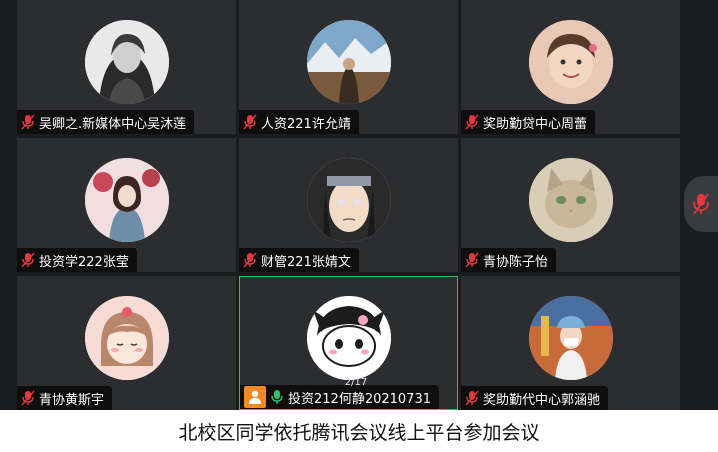 The width and height of the screenshot is (718, 452). What do you see at coordinates (72, 400) in the screenshot?
I see `participant-name: 青协黄斯宇` at bounding box center [72, 400].